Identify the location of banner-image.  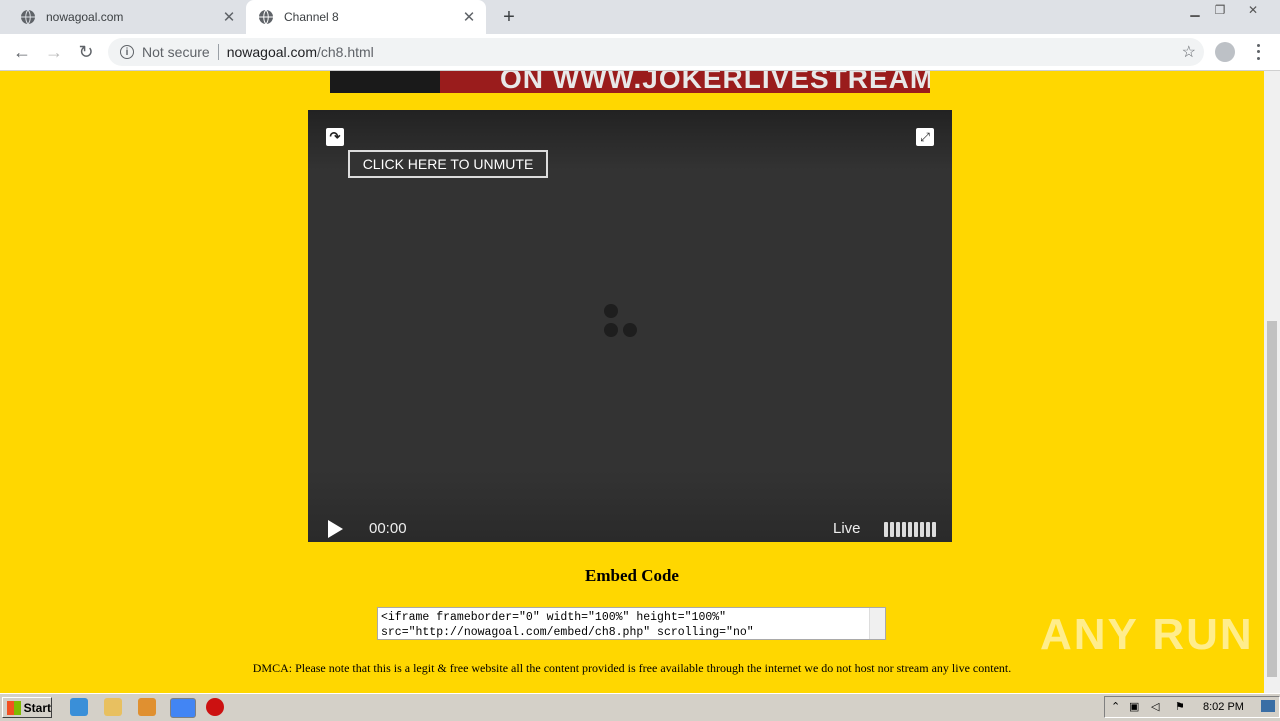
(385, 82).